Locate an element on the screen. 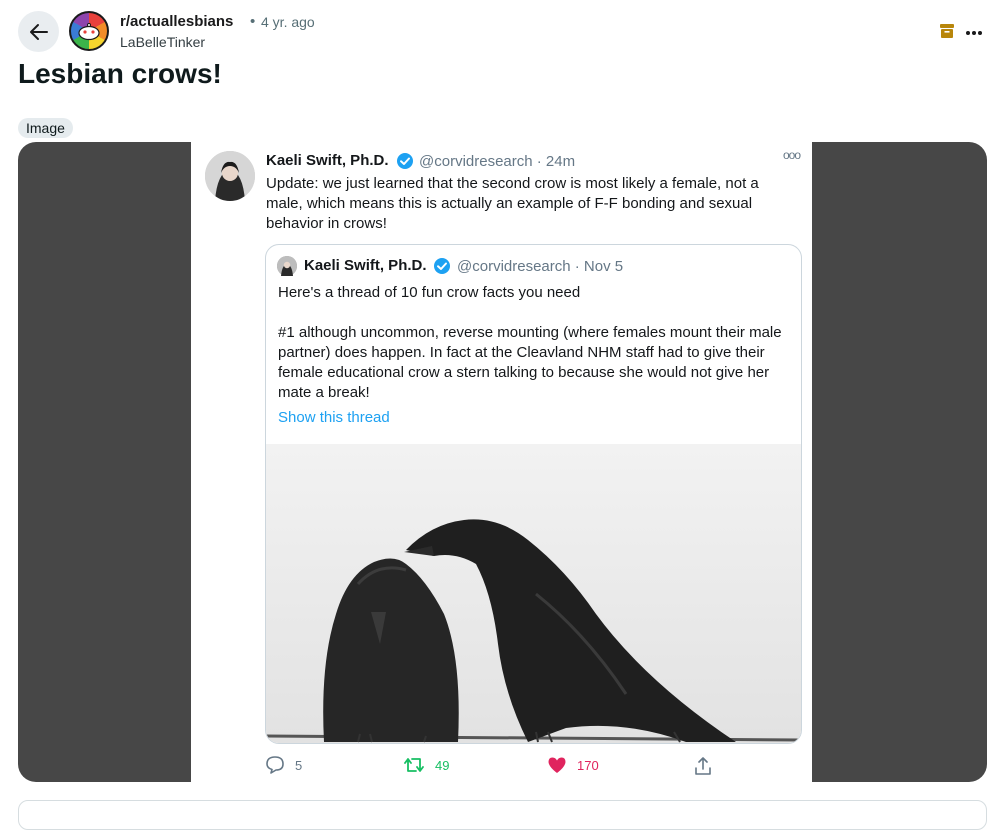 Image resolution: width=1000 pixels, height=830 pixels. reply-action: 5 is located at coordinates (283, 765).